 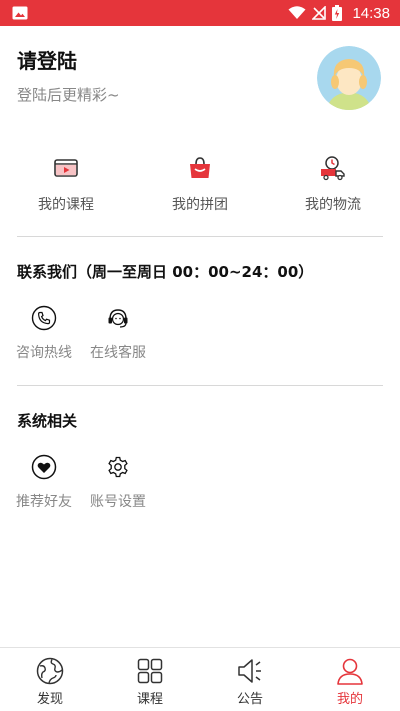 What do you see at coordinates (200, 167) in the screenshot?
I see `shopping-bag-icon` at bounding box center [200, 167].